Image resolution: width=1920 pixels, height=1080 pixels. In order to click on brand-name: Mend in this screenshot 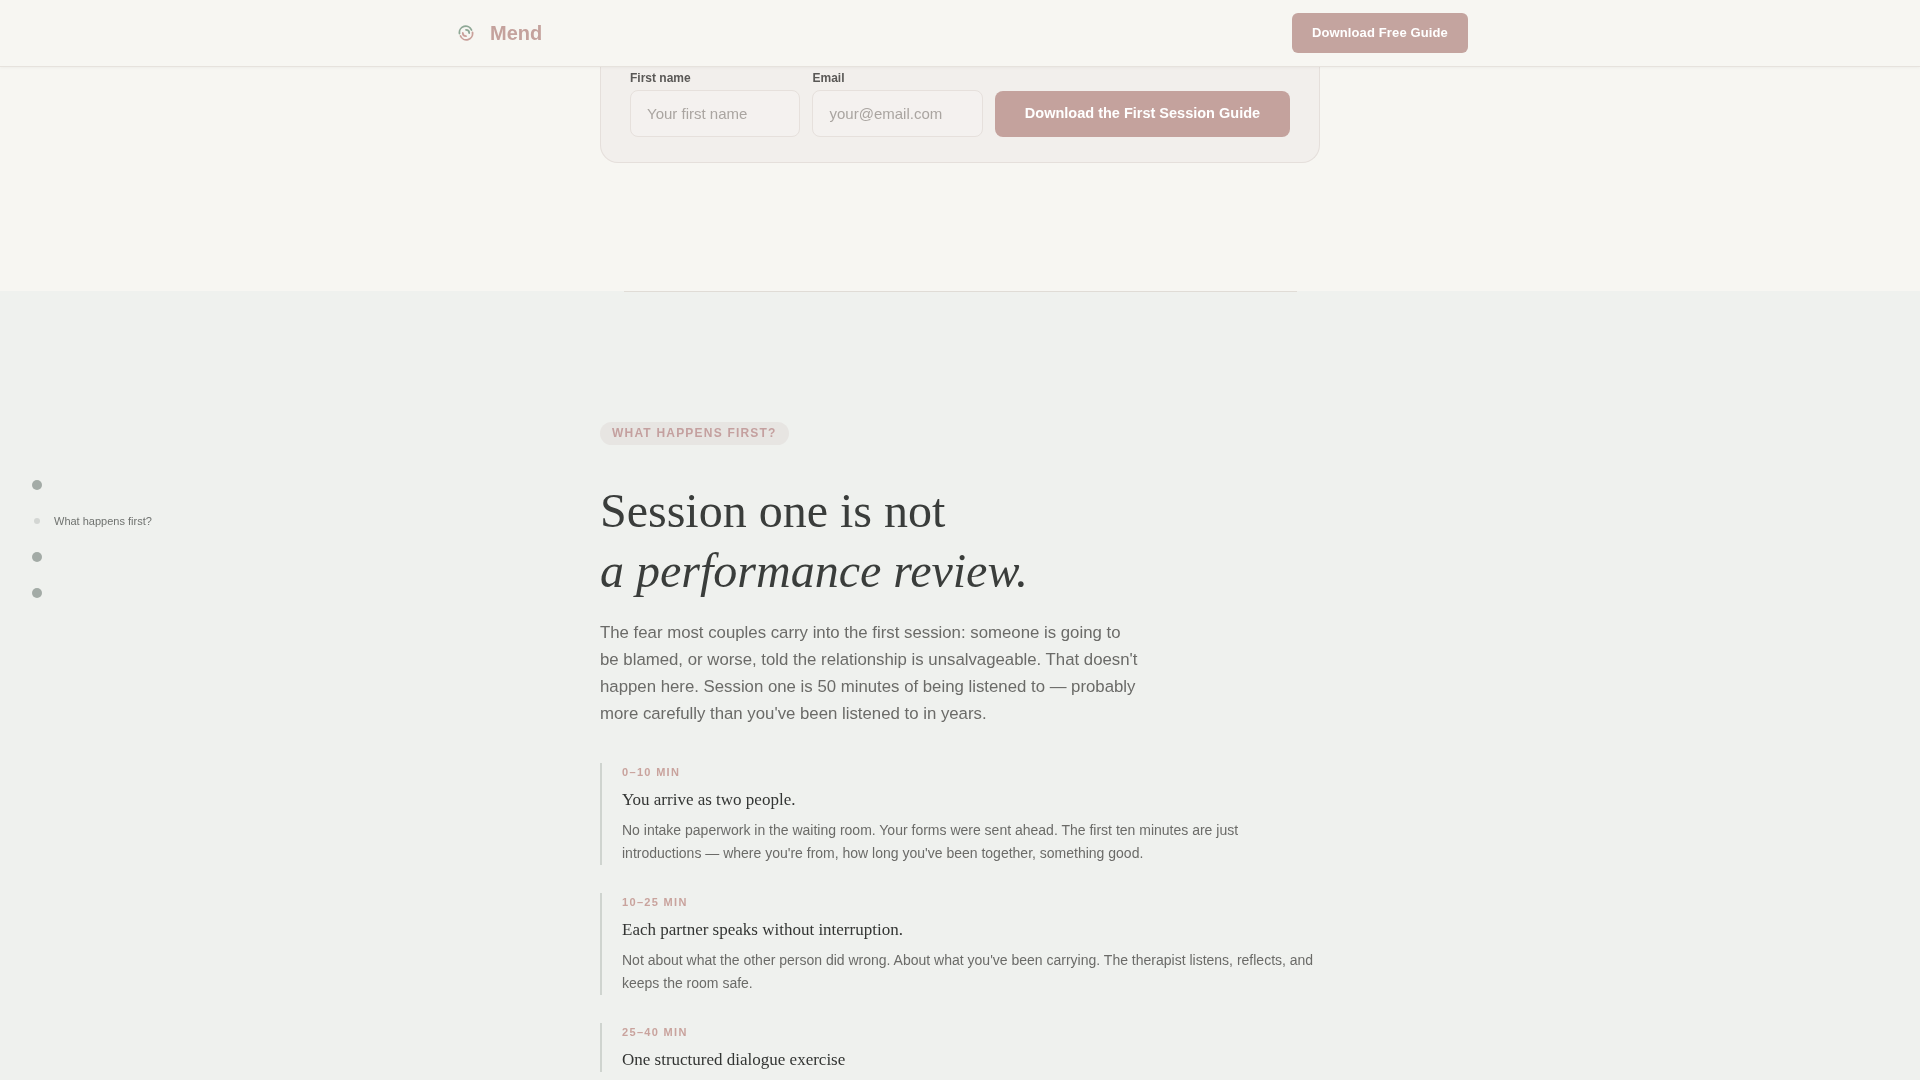, I will do `click(516, 33)`.